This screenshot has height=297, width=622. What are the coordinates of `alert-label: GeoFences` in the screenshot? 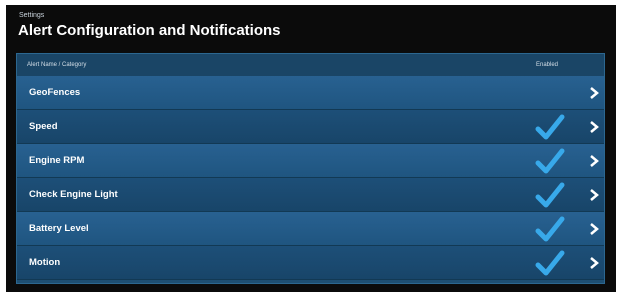 It's located at (55, 92).